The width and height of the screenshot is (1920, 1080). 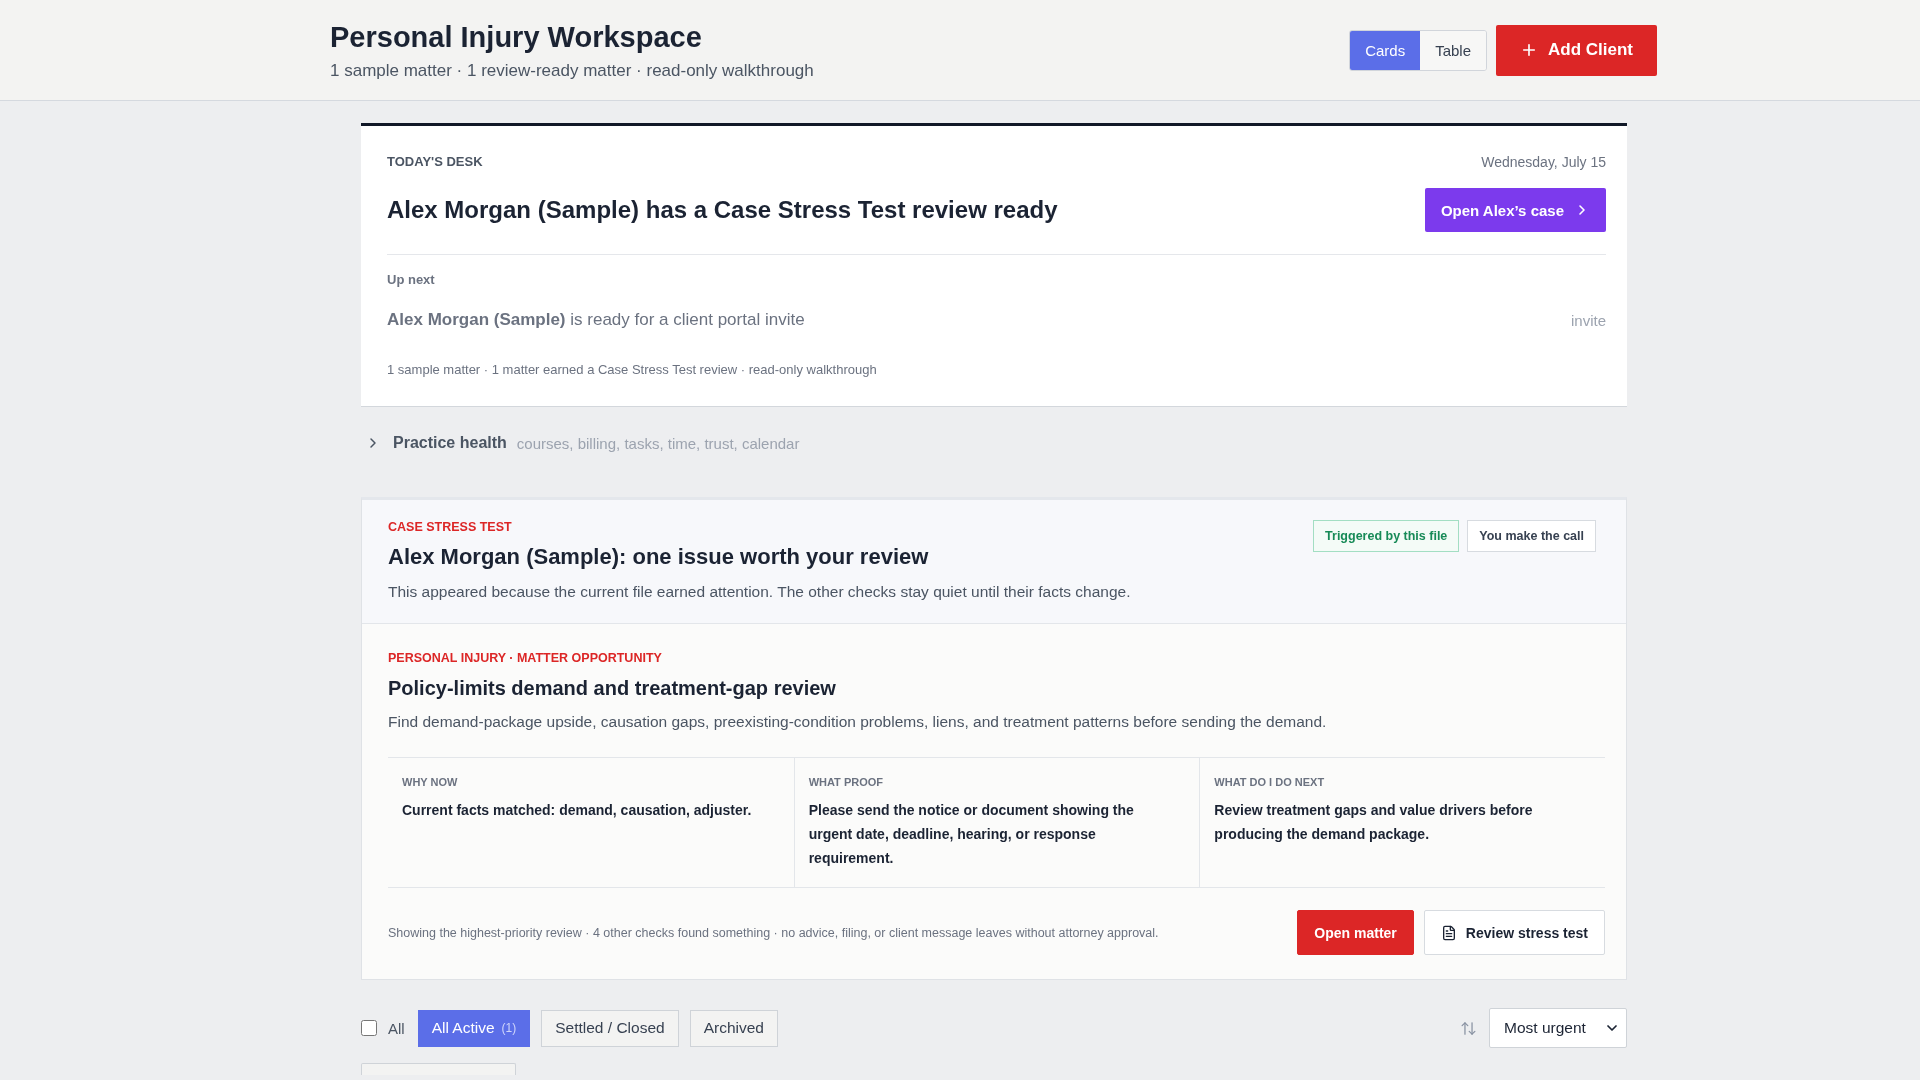 I want to click on card-title: Alex Morgan (Sample): one issue worth your review, so click(x=659, y=557).